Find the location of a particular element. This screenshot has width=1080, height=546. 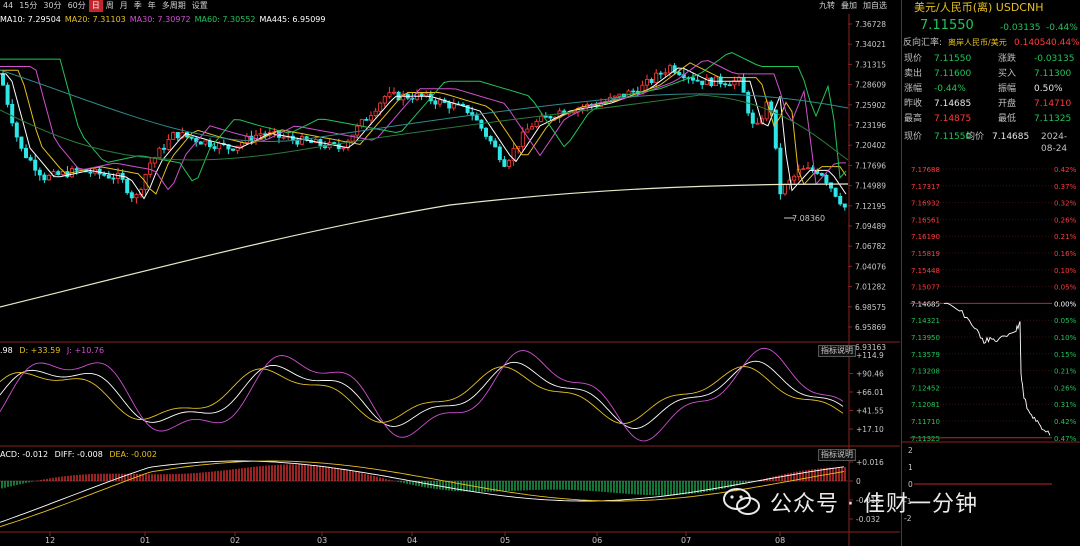

price-axis-label: 7.31315 is located at coordinates (870, 64).